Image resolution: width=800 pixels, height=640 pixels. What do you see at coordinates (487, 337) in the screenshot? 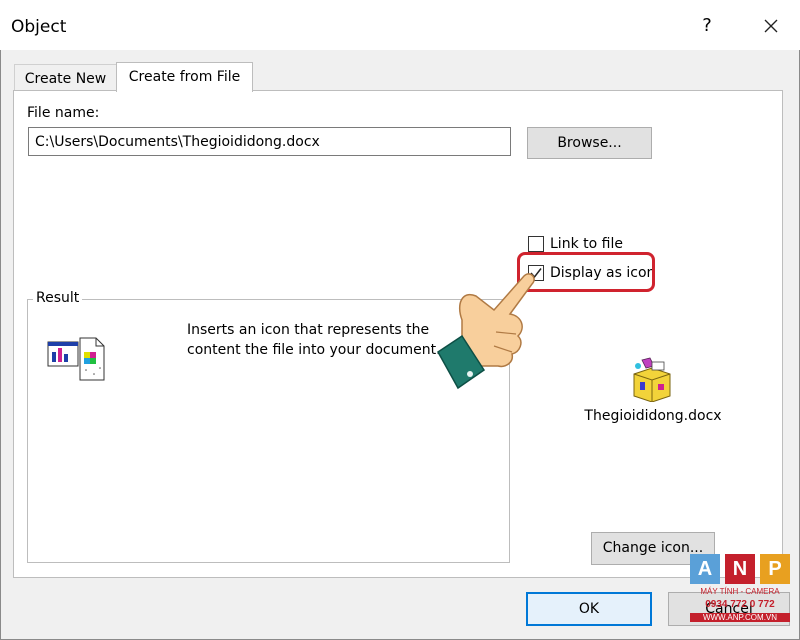
I see `pointing-hand-icon` at bounding box center [487, 337].